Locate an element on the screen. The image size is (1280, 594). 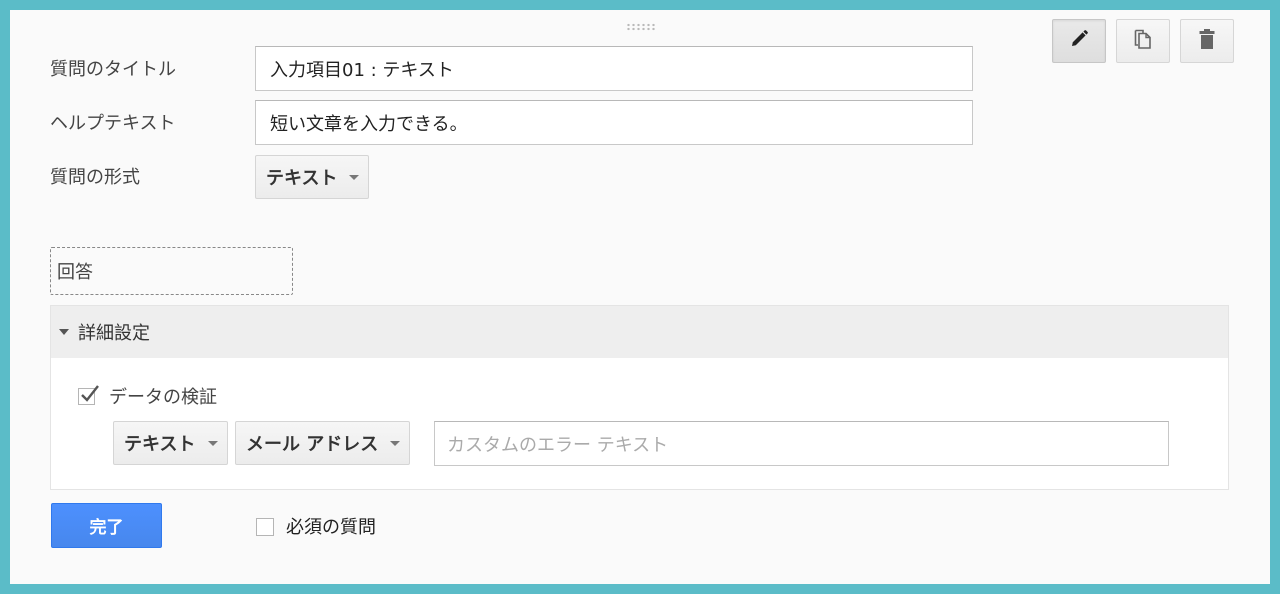
question-title-input: 入力項目01 : テキスト is located at coordinates (614, 68).